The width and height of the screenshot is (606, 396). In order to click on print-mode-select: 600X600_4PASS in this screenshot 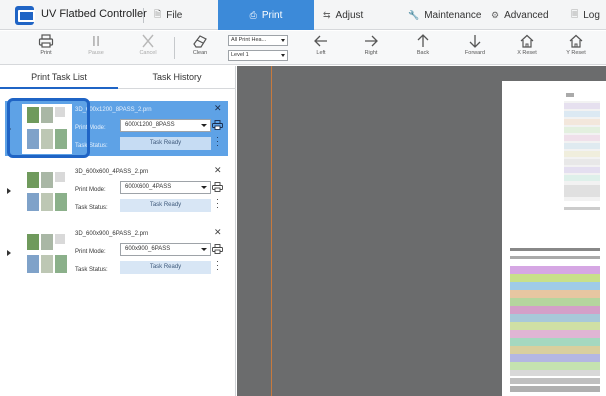, I will do `click(165, 187)`.